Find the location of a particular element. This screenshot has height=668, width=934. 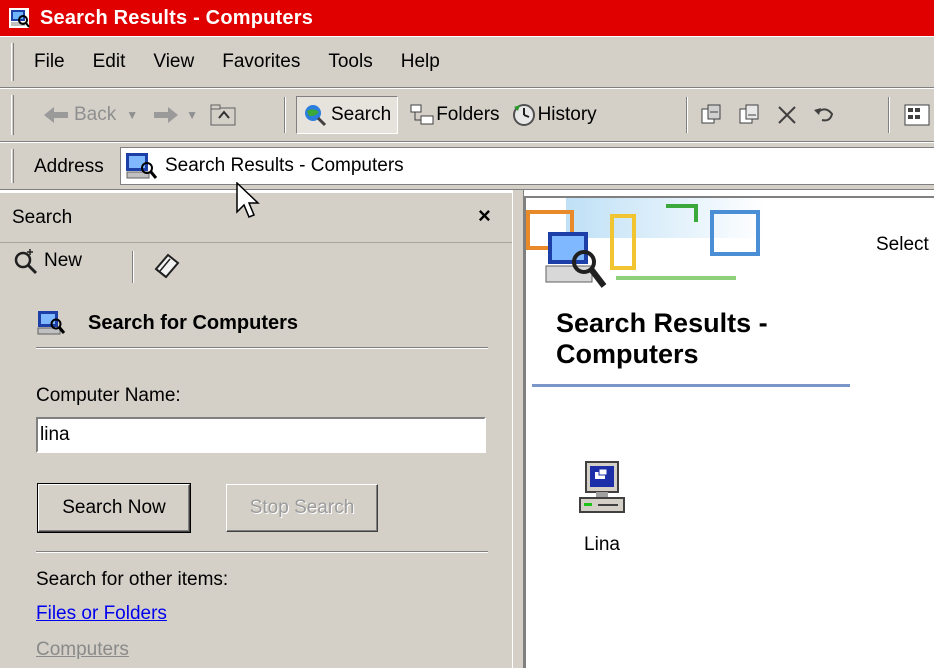

views-grid-icon is located at coordinates (917, 115).